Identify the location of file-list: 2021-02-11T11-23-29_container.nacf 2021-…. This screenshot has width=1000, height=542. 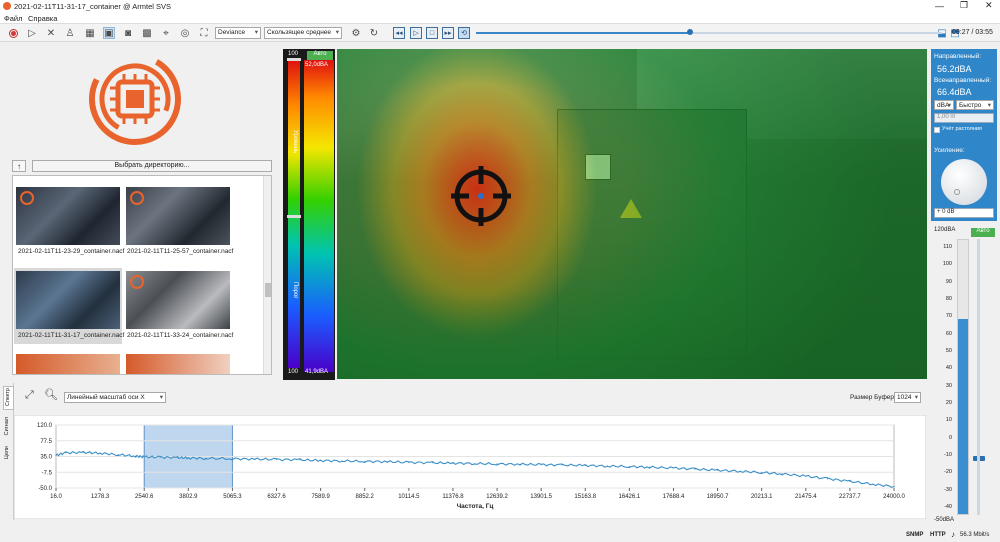
(142, 275).